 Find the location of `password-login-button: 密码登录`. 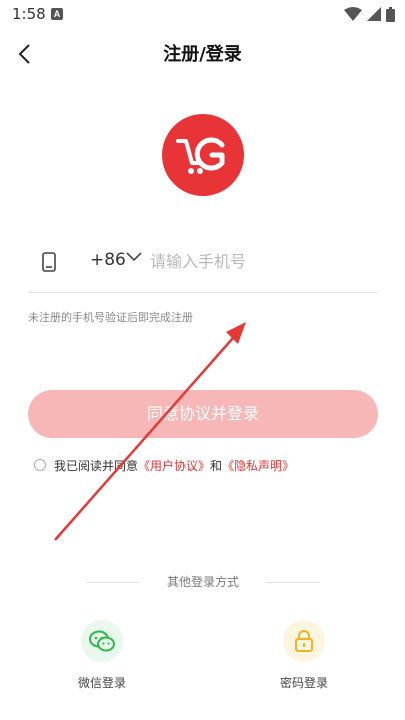

password-login-button: 密码登录 is located at coordinates (304, 655).